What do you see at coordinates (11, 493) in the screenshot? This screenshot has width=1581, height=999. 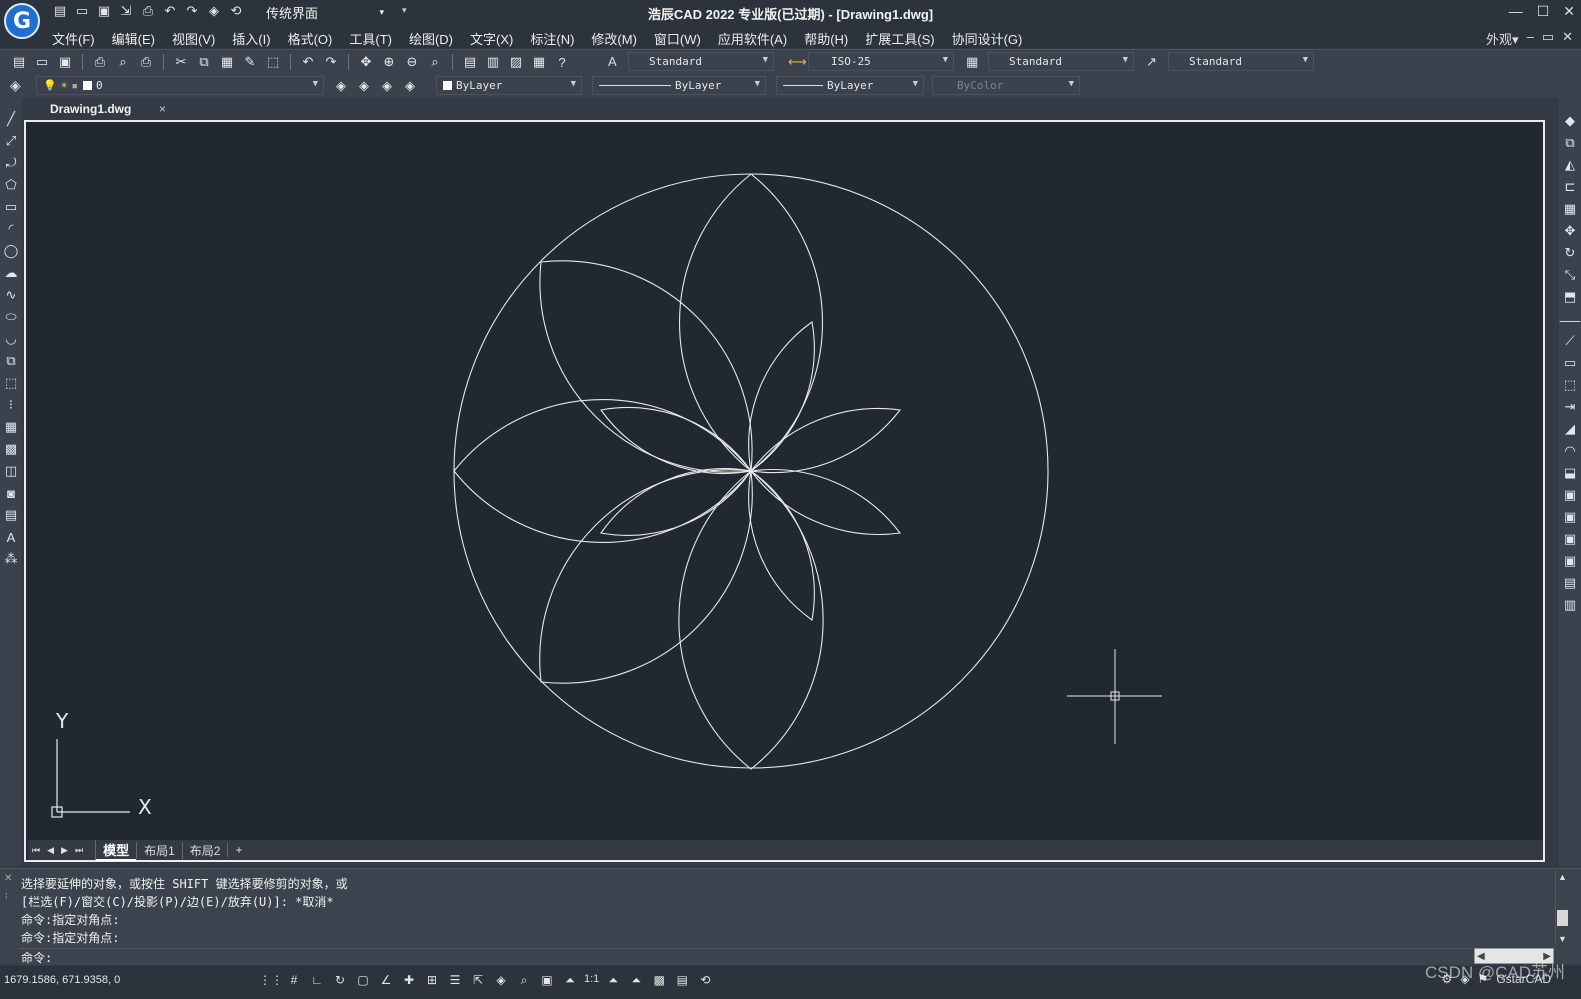 I see `wipeout-icon: ◙` at bounding box center [11, 493].